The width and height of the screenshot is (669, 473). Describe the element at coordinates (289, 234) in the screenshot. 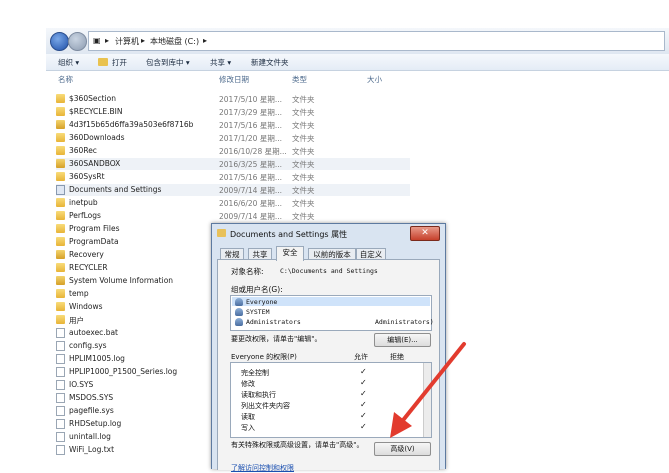

I see `dialog-title: Documents and Settings 属性` at that location.